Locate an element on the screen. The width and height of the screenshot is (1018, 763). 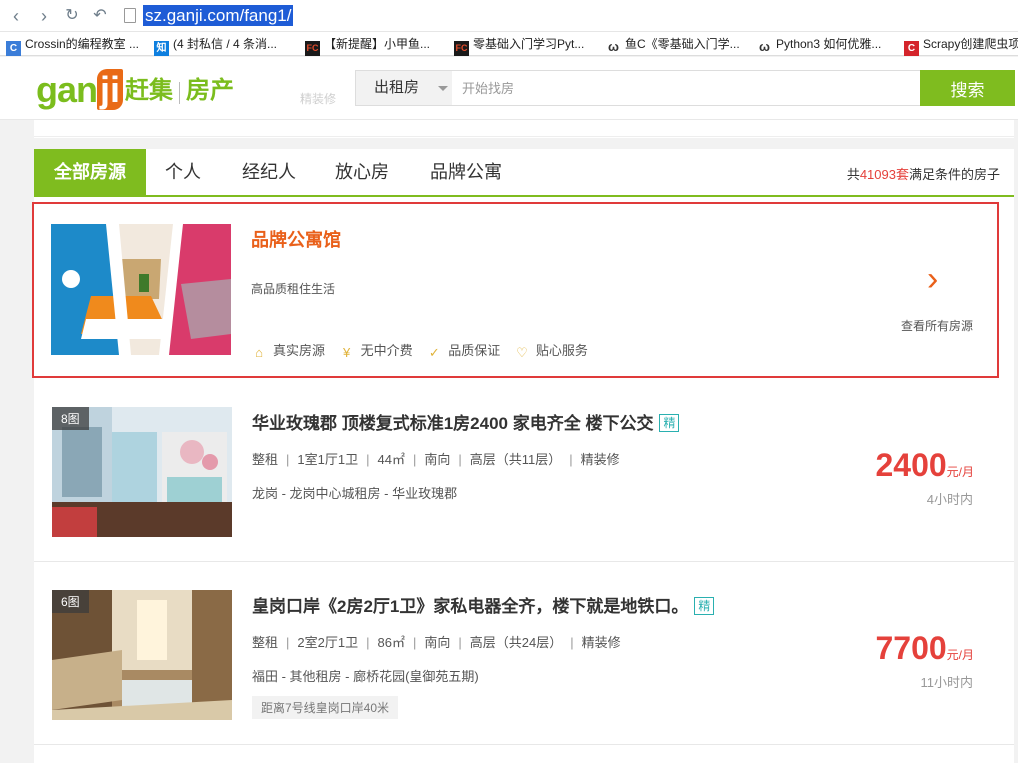
listing-price: 7700元/月 is located at coordinates (924, 648).